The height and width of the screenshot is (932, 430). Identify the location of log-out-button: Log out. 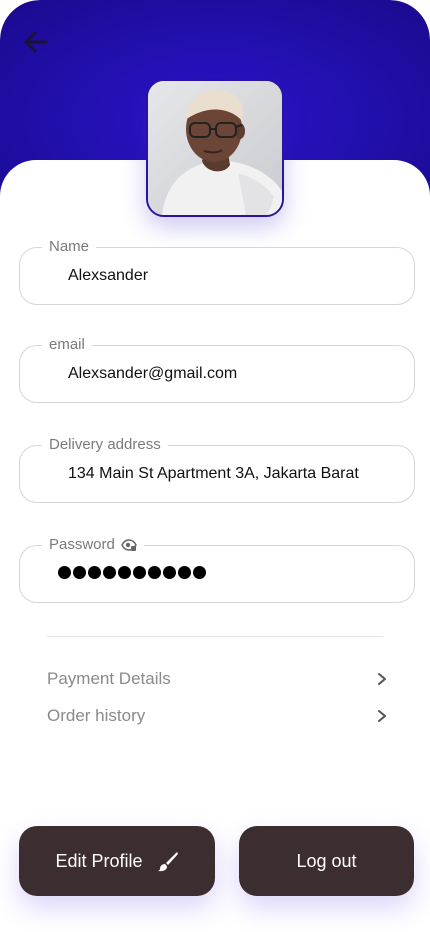
(326, 861).